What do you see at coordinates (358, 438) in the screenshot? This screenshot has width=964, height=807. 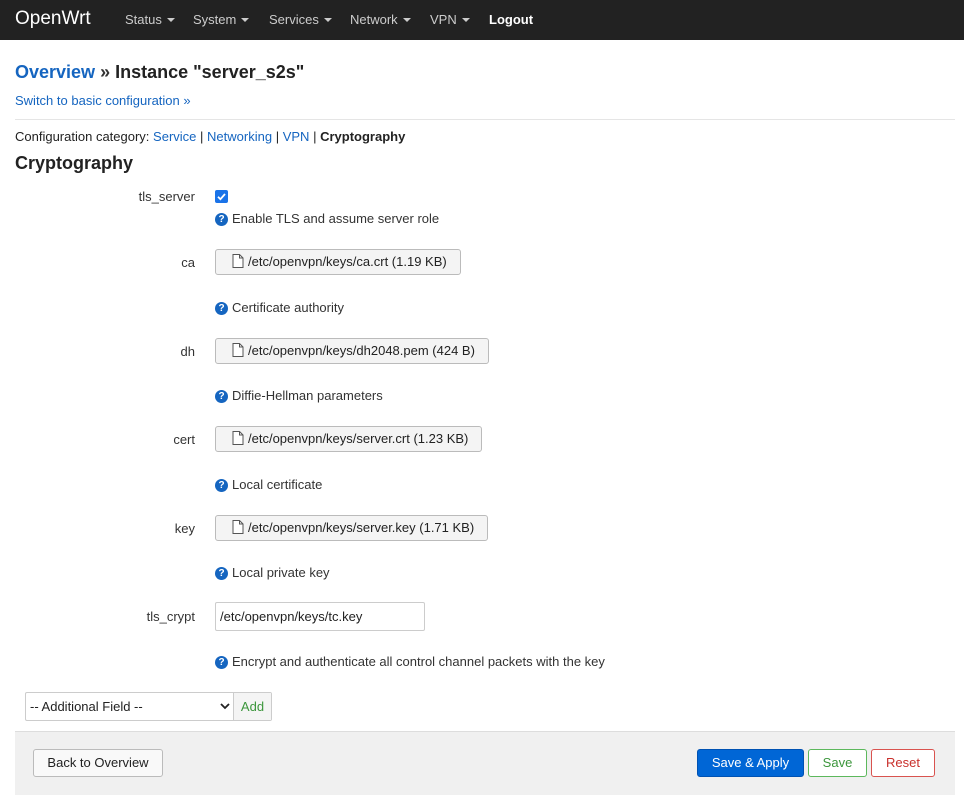 I see `cert-file-value: /etc/openvpn/keys/server.crt (1.23 KB)` at bounding box center [358, 438].